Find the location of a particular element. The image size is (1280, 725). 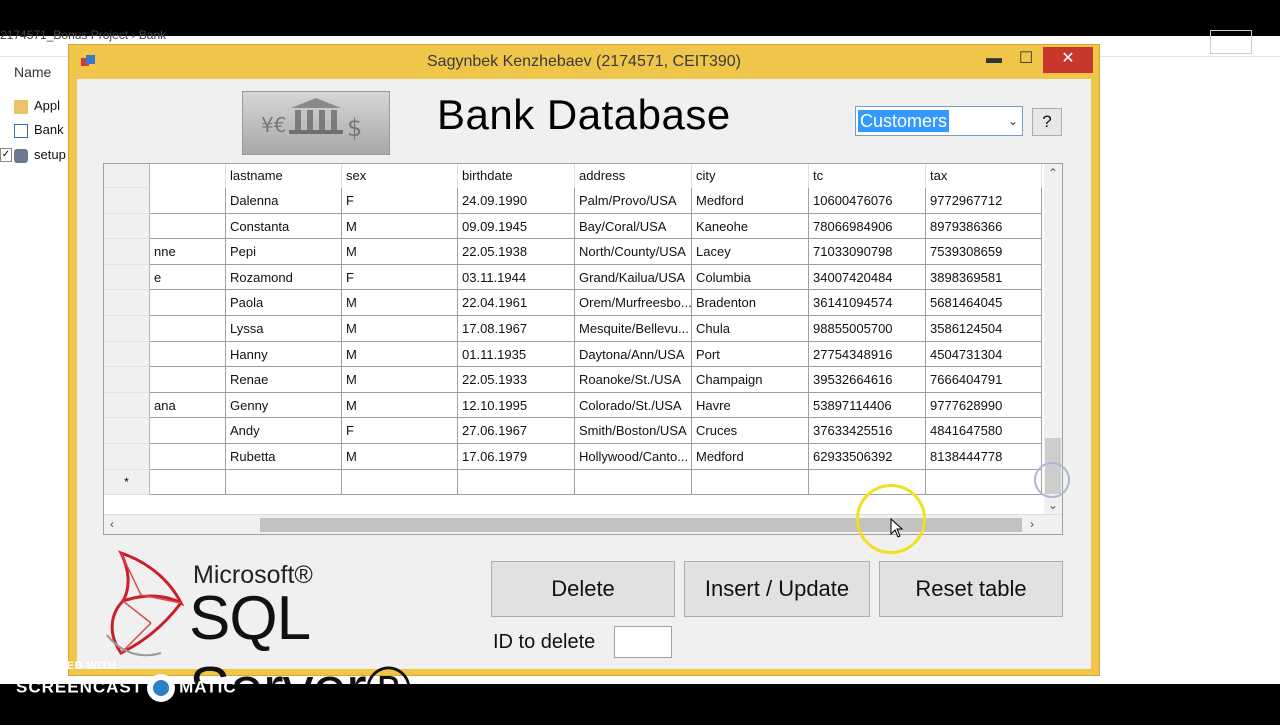

table-cell: Paola is located at coordinates (284, 303).